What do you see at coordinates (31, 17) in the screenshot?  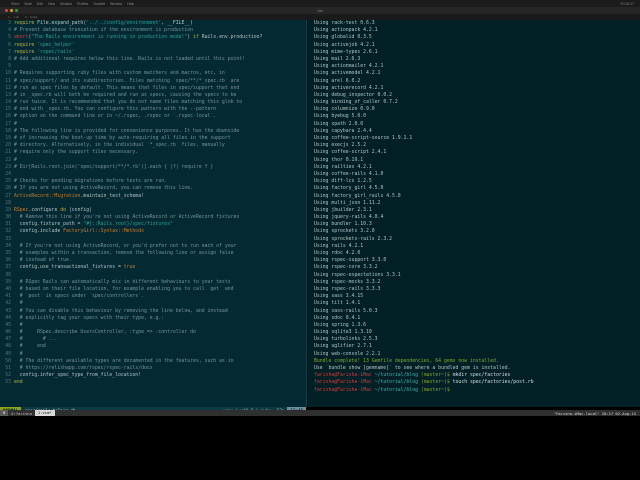 I see `tab-bash: 2. bash` at bounding box center [31, 17].